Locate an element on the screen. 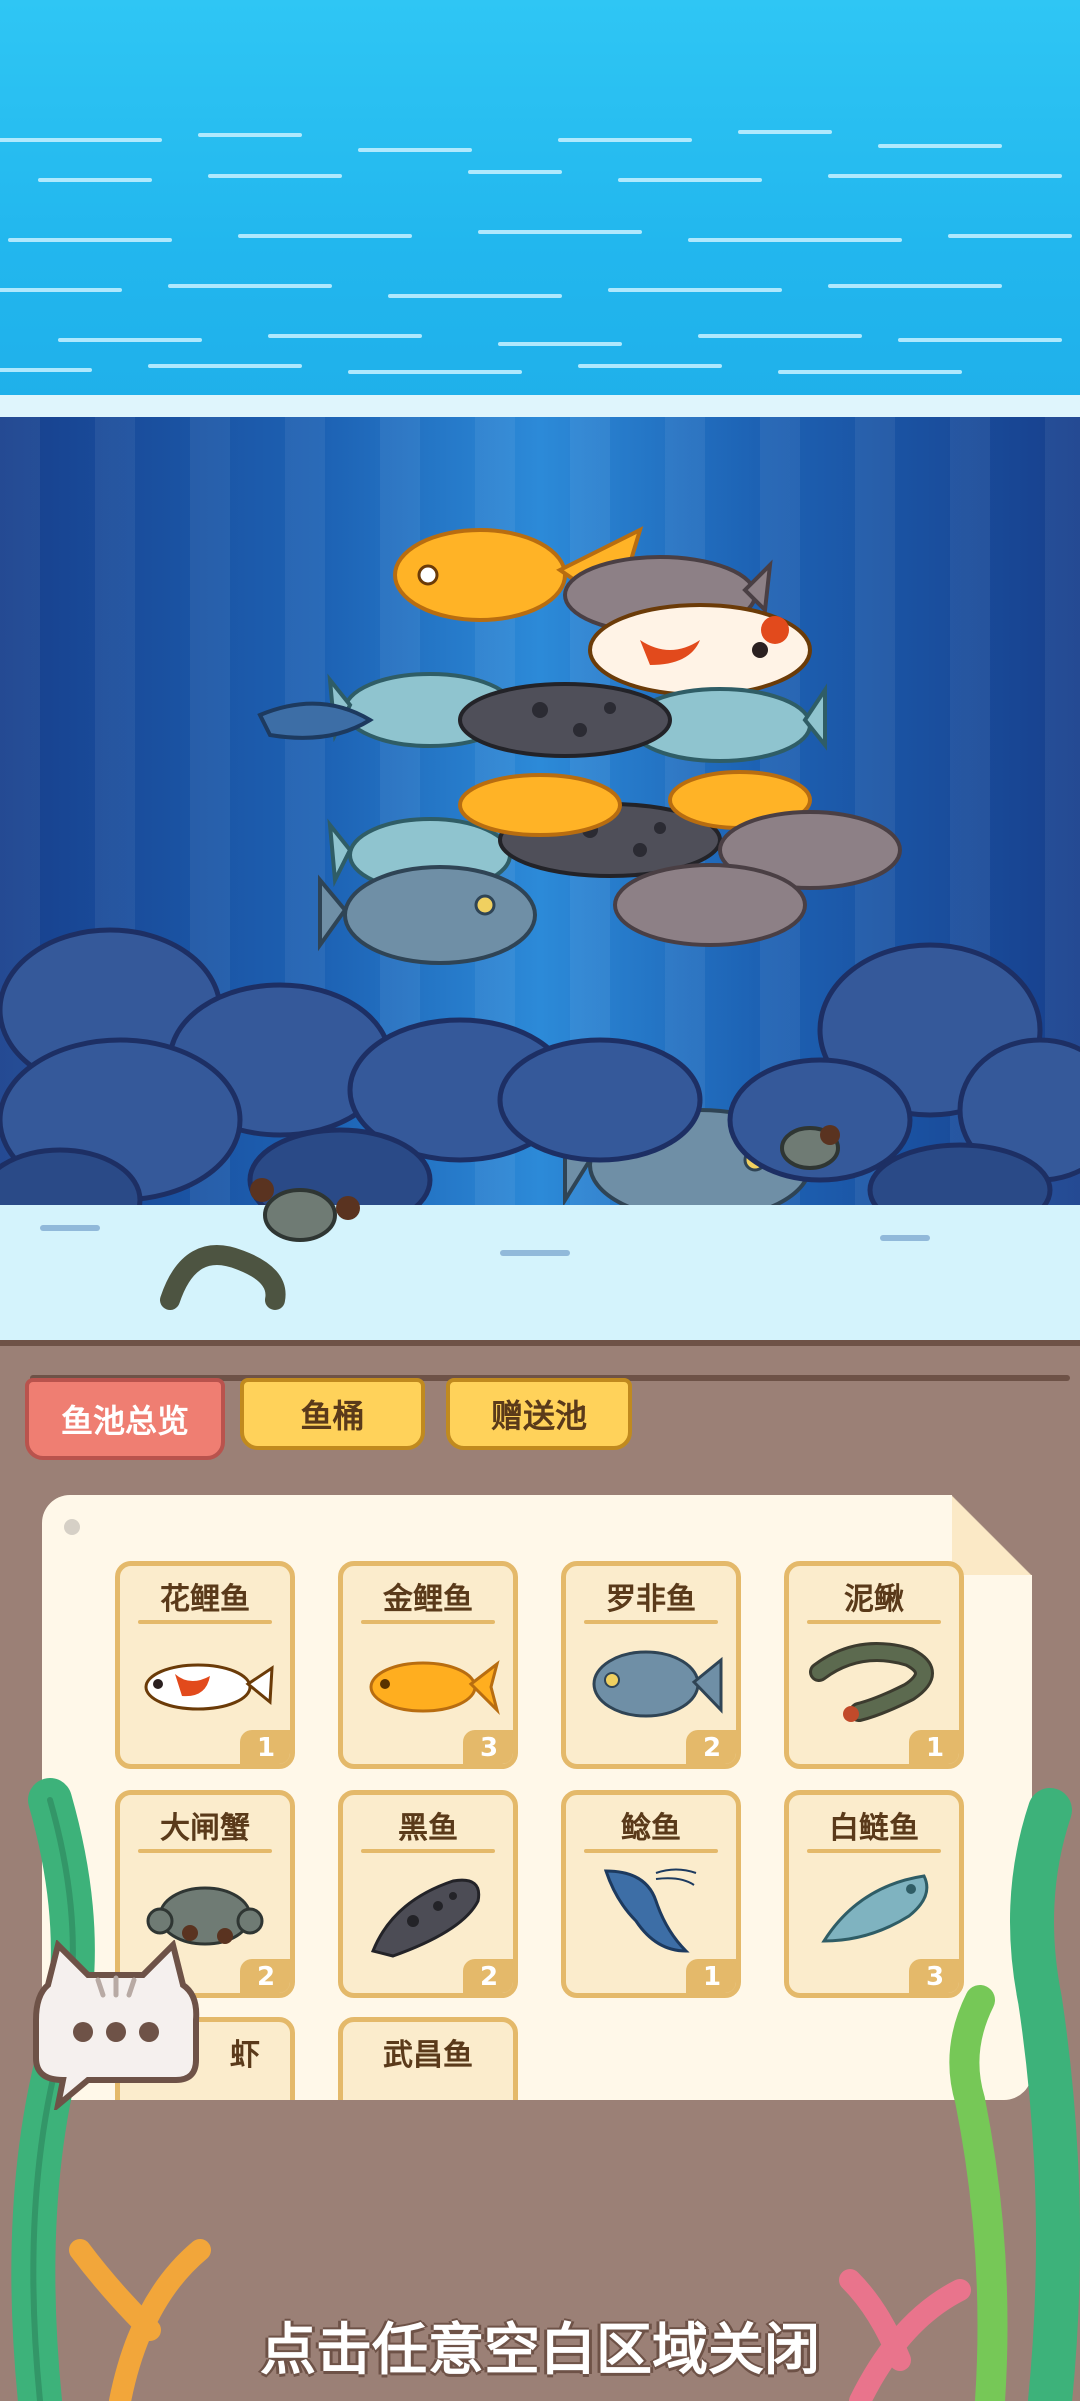 This screenshot has height=2401, width=1080. fish-slot-catfish: 鲶鱼 1 is located at coordinates (651, 1894).